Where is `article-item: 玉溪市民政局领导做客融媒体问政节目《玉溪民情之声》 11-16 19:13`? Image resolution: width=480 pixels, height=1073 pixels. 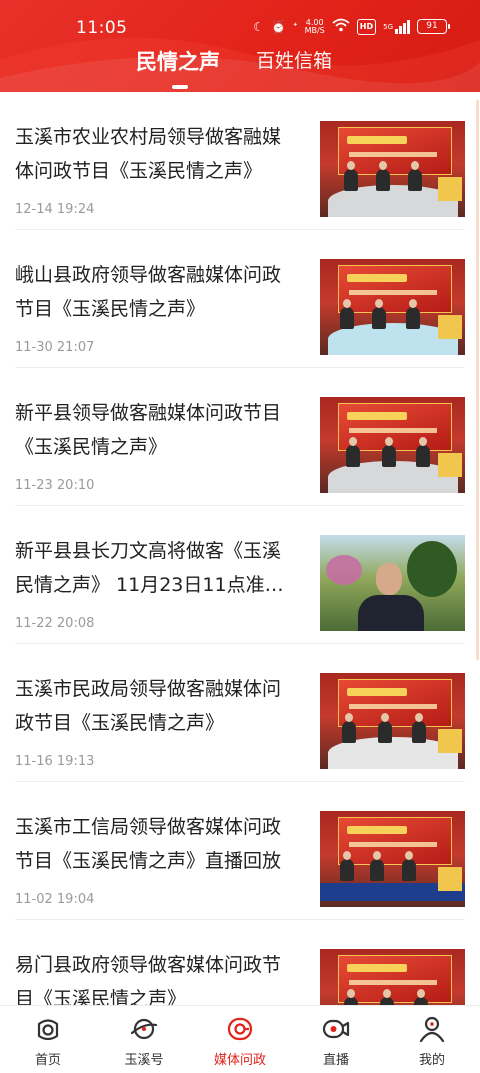 article-item: 玉溪市民政局领导做客融媒体问政节目《玉溪民情之声》 11-16 19:13 is located at coordinates (240, 713).